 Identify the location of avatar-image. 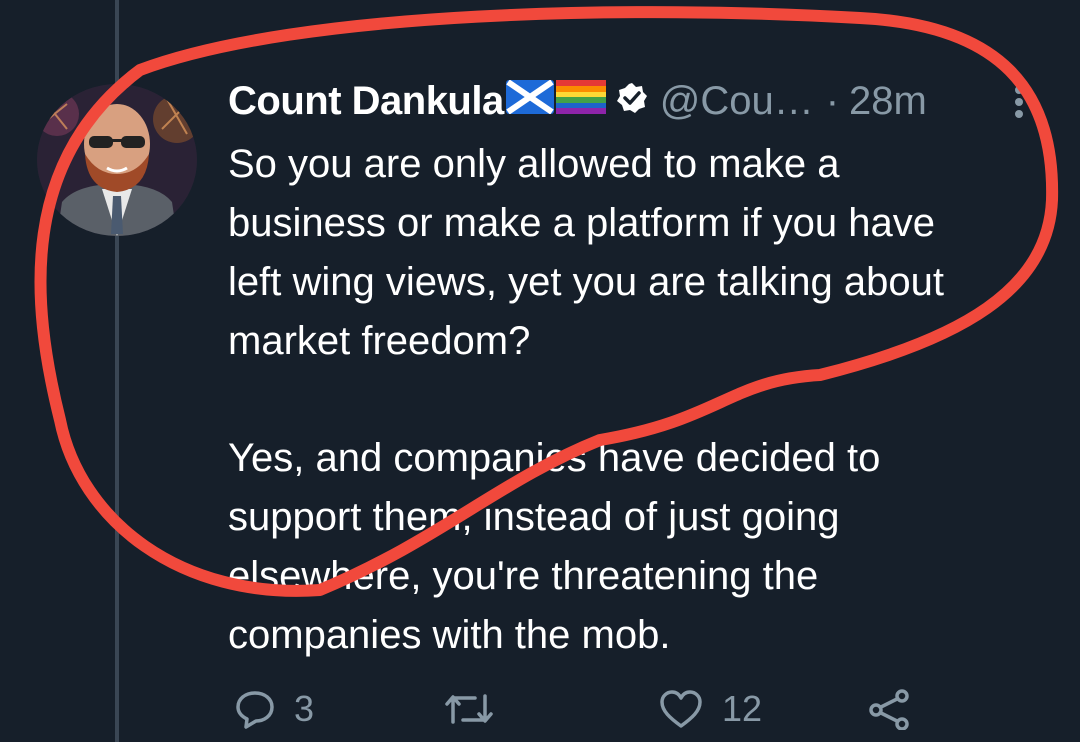
(117, 160).